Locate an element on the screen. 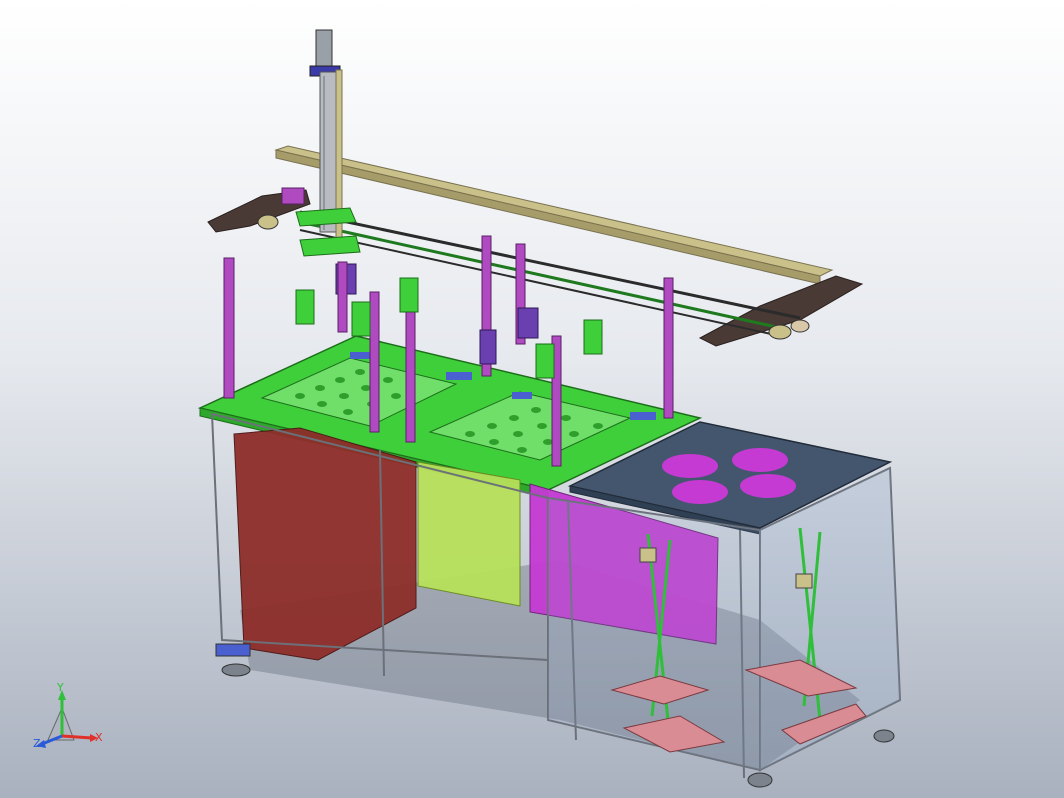 The width and height of the screenshot is (1064, 798). orientation-triad is located at coordinates (67, 719).